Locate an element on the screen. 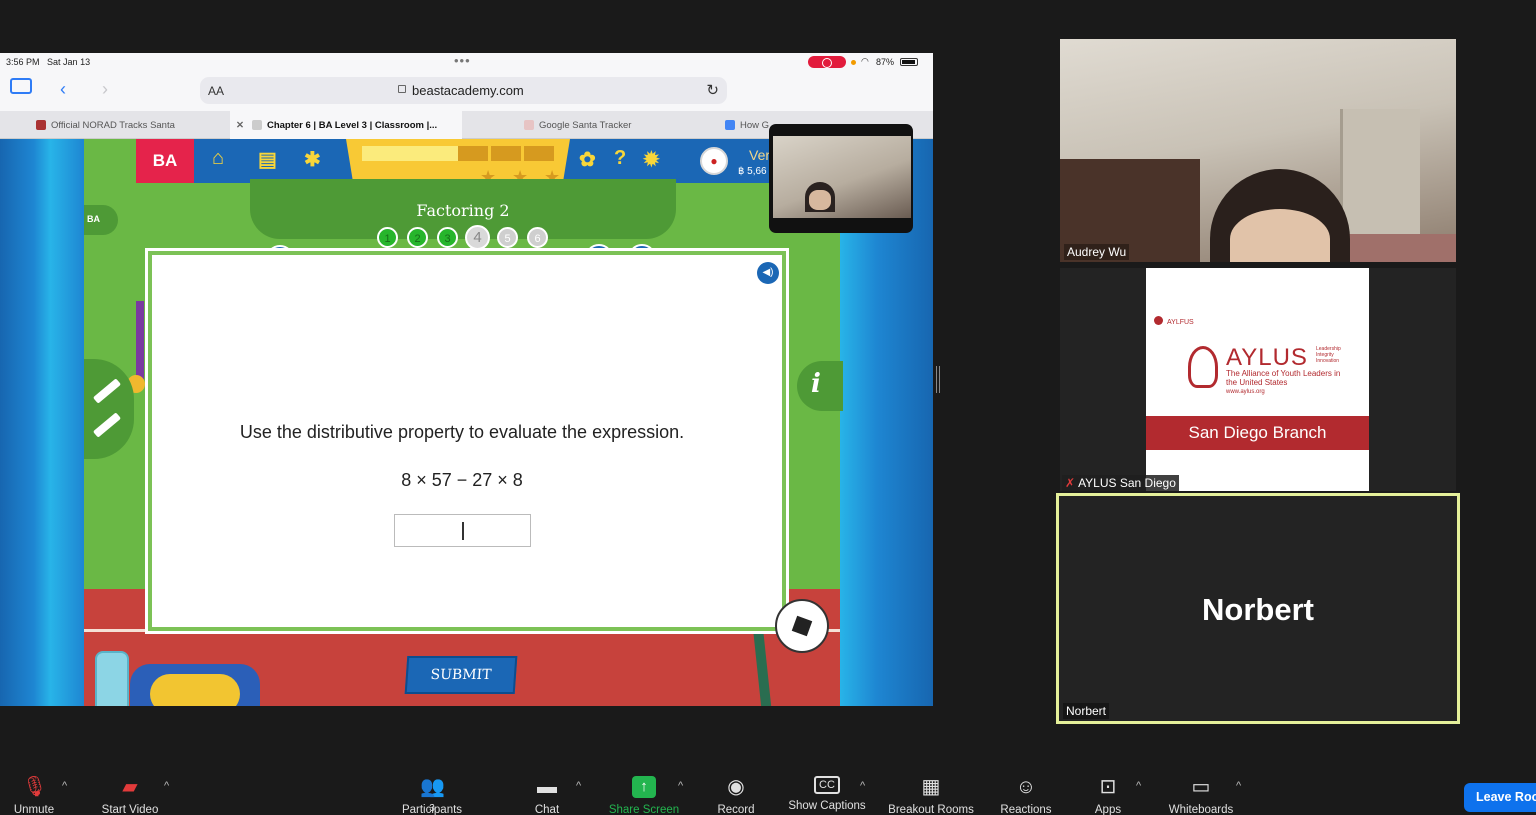  chat-icon: ▬ is located at coordinates (547, 787).